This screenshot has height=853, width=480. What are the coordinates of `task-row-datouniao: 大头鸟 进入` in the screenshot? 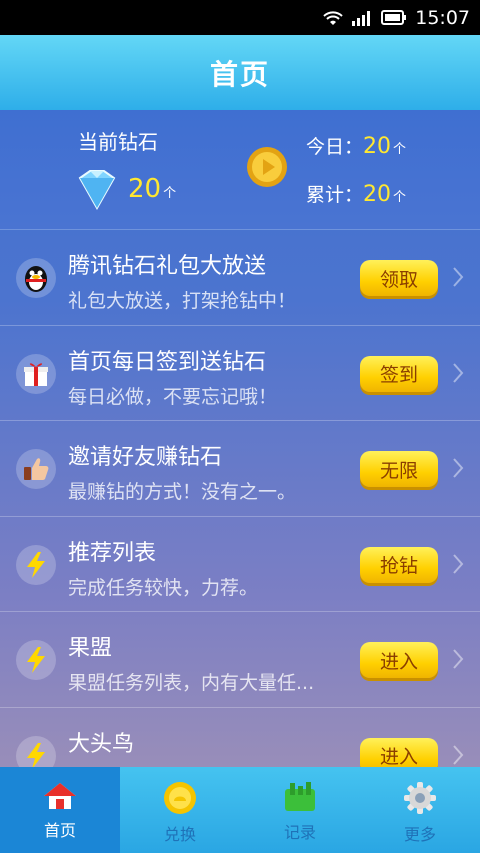 It's located at (240, 737).